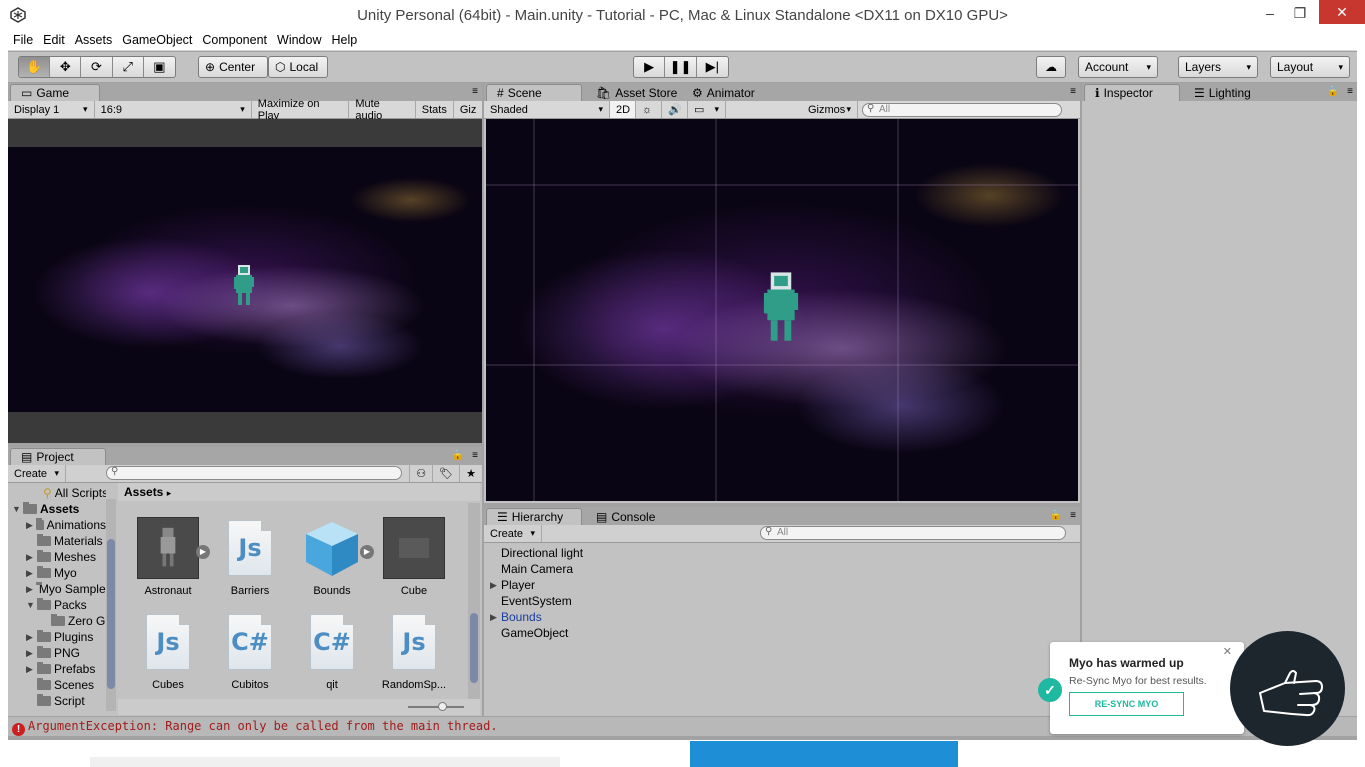 The height and width of the screenshot is (767, 1365). Describe the element at coordinates (623, 109) in the screenshot. I see `2d-toggle: 2D` at that location.